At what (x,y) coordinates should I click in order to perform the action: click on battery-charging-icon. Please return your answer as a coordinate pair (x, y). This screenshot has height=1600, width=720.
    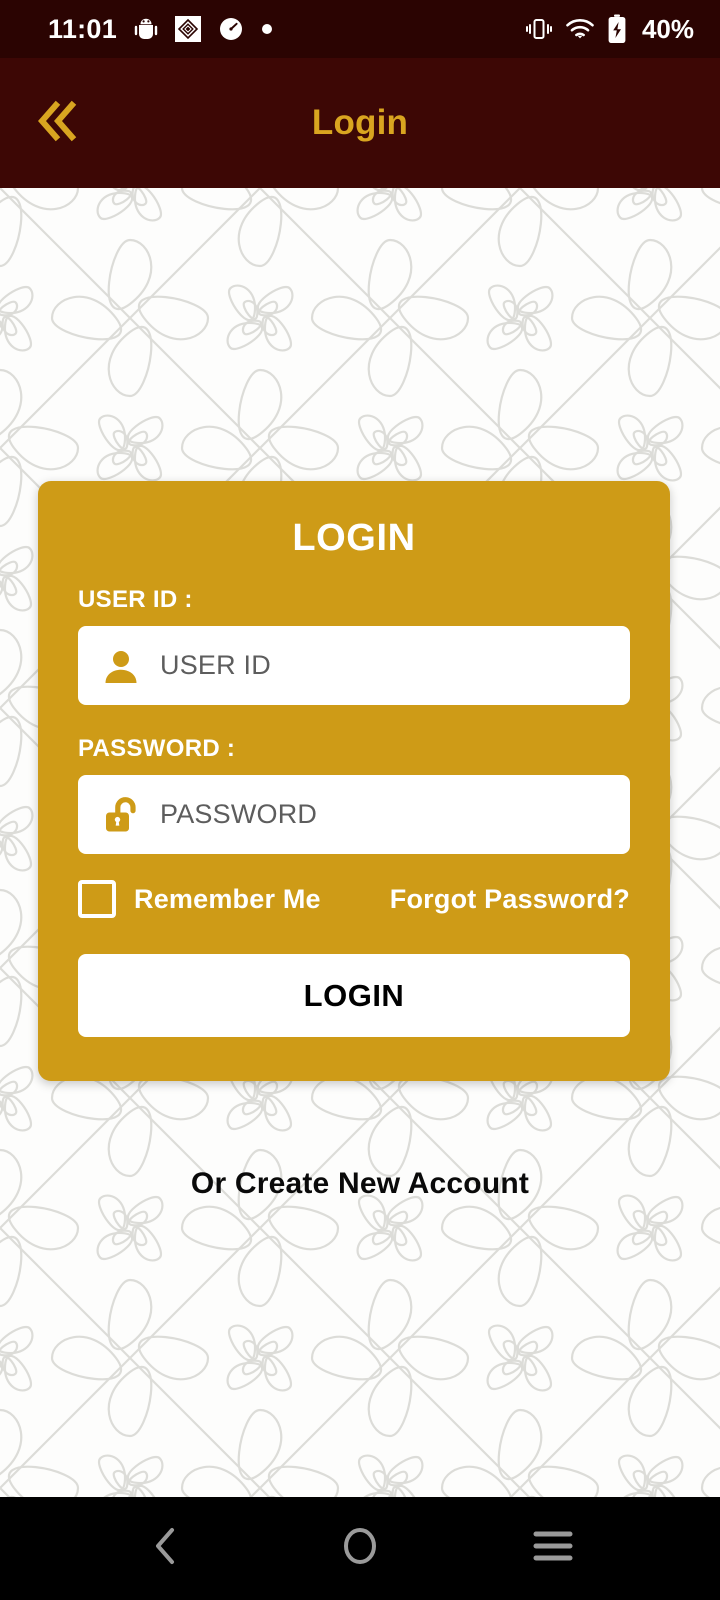
    Looking at the image, I should click on (617, 29).